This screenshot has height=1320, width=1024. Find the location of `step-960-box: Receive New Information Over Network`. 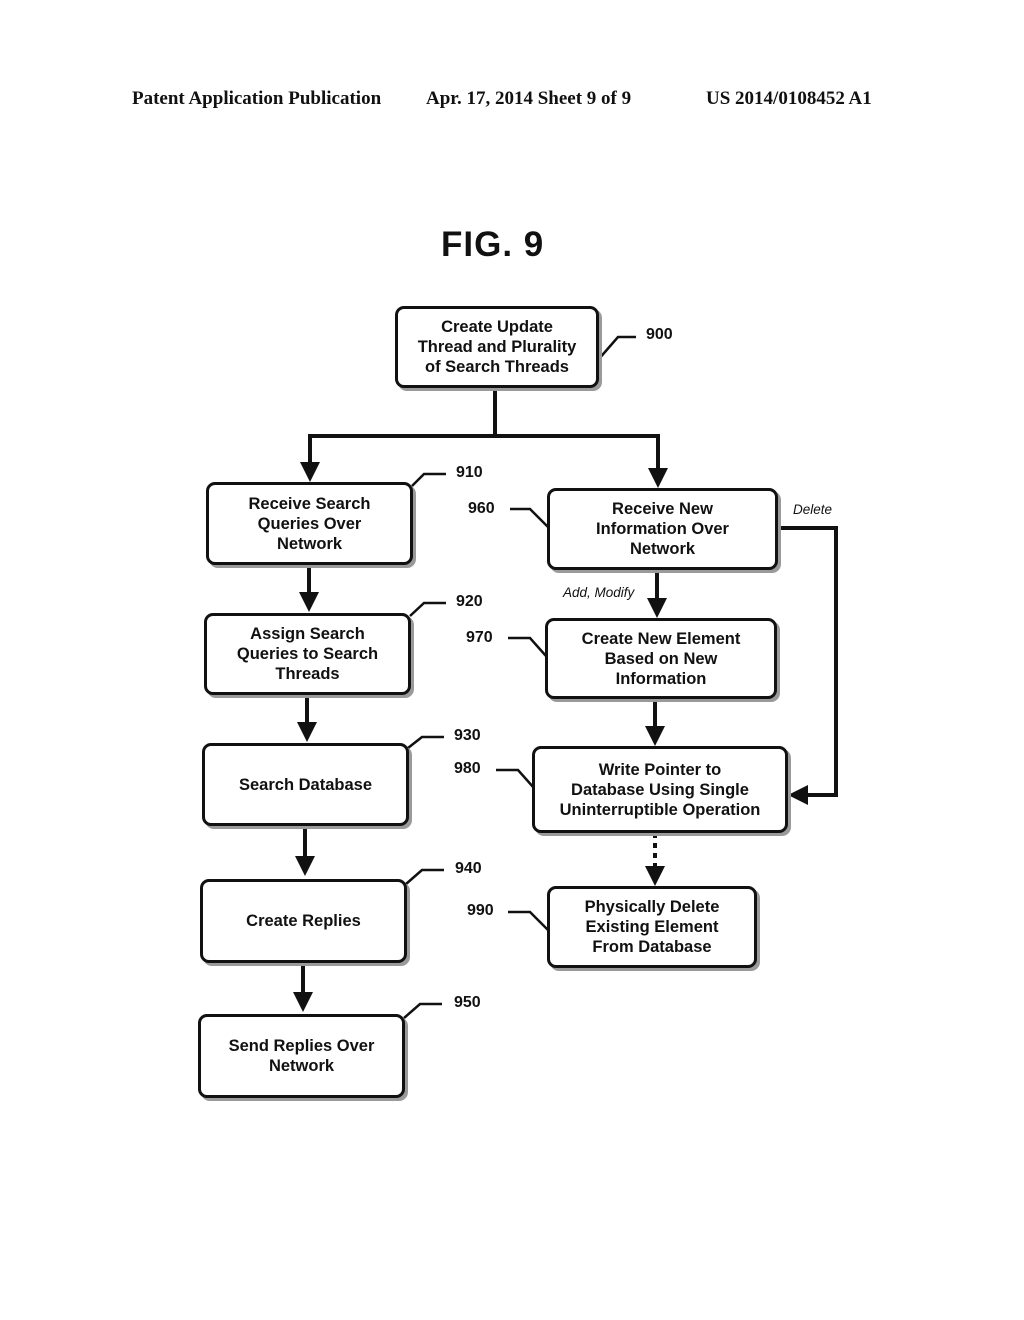

step-960-box: Receive New Information Over Network is located at coordinates (662, 529).